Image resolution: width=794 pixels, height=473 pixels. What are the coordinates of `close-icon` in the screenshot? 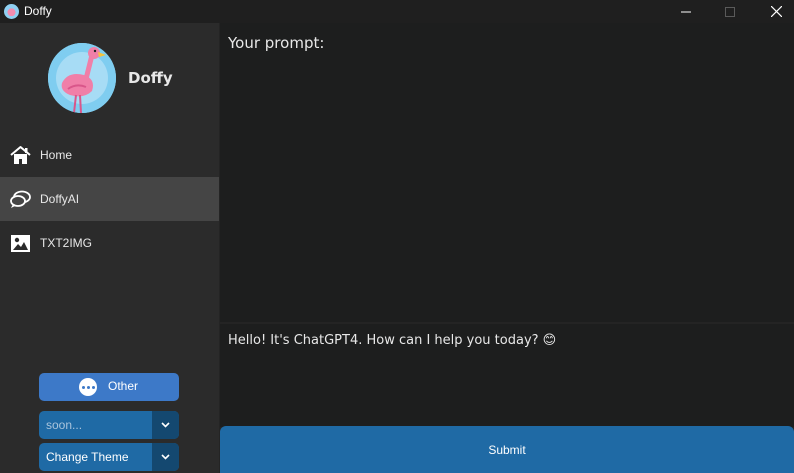 It's located at (776, 11).